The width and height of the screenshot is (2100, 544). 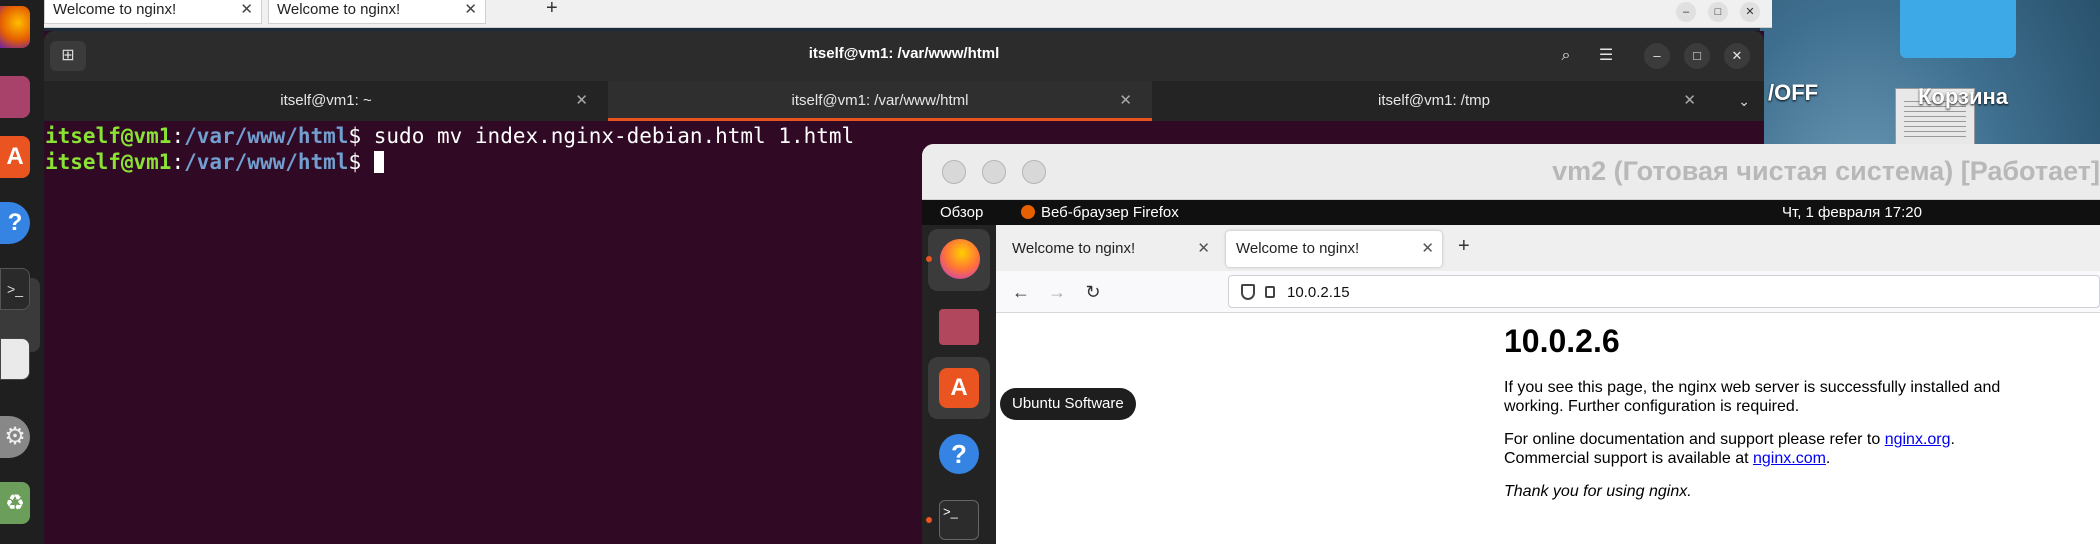 I want to click on shield-icon, so click(x=1248, y=292).